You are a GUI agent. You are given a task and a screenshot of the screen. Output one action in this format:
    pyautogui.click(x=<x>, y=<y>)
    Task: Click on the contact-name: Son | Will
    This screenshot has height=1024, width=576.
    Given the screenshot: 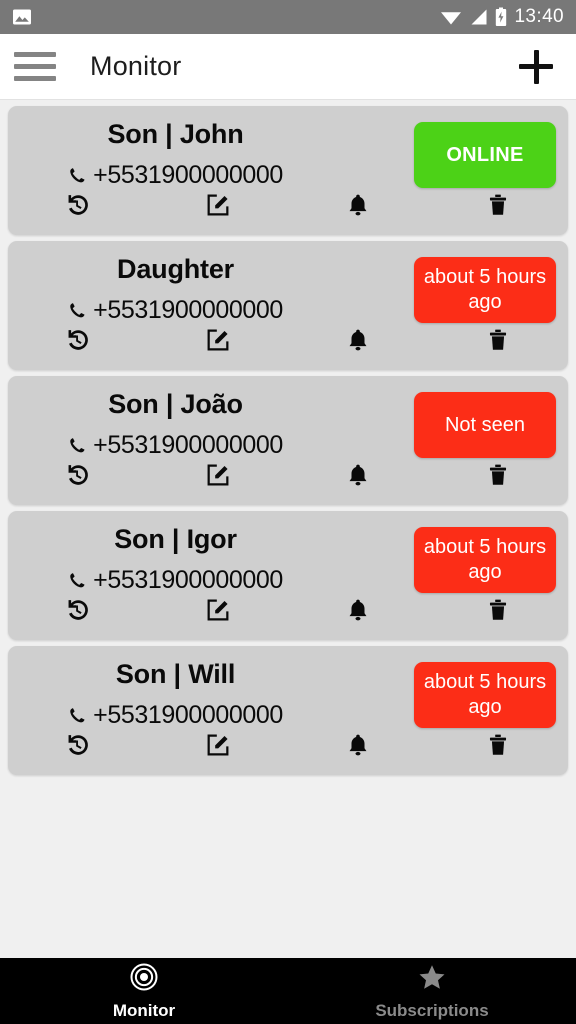 What is the action you would take?
    pyautogui.click(x=175, y=674)
    